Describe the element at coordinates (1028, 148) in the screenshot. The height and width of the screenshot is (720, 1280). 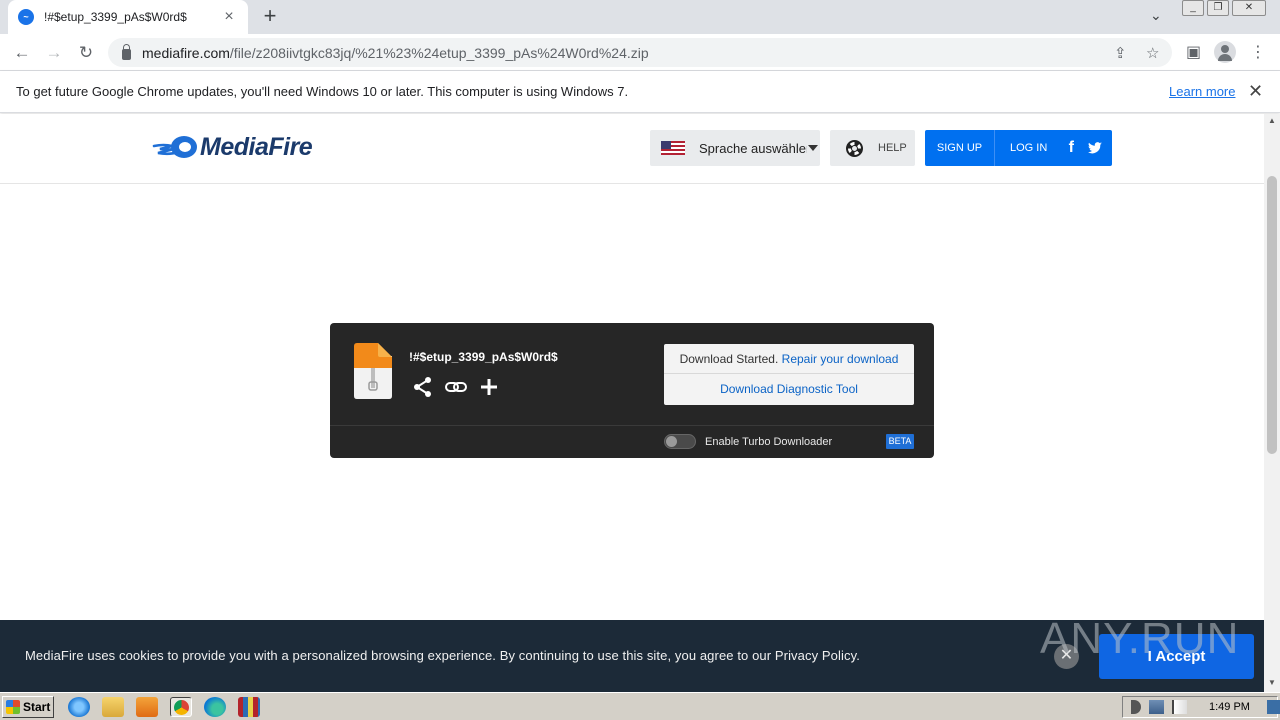
I see `log-in-button: LOG IN` at that location.